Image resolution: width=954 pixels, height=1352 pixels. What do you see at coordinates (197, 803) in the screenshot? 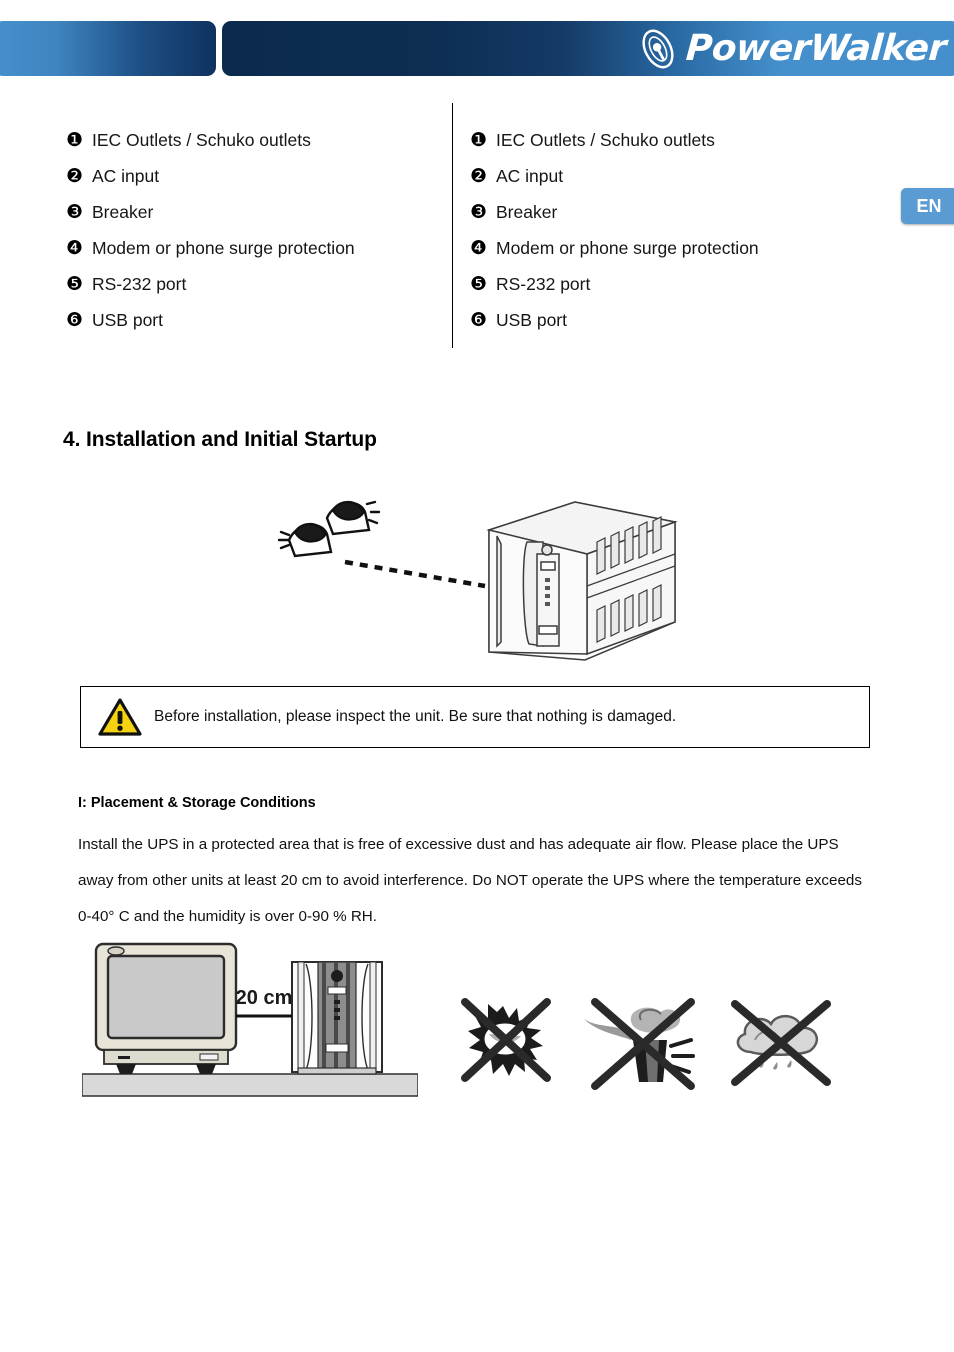
I see `subsection-heading: I: Placement & Storage Conditions` at bounding box center [197, 803].